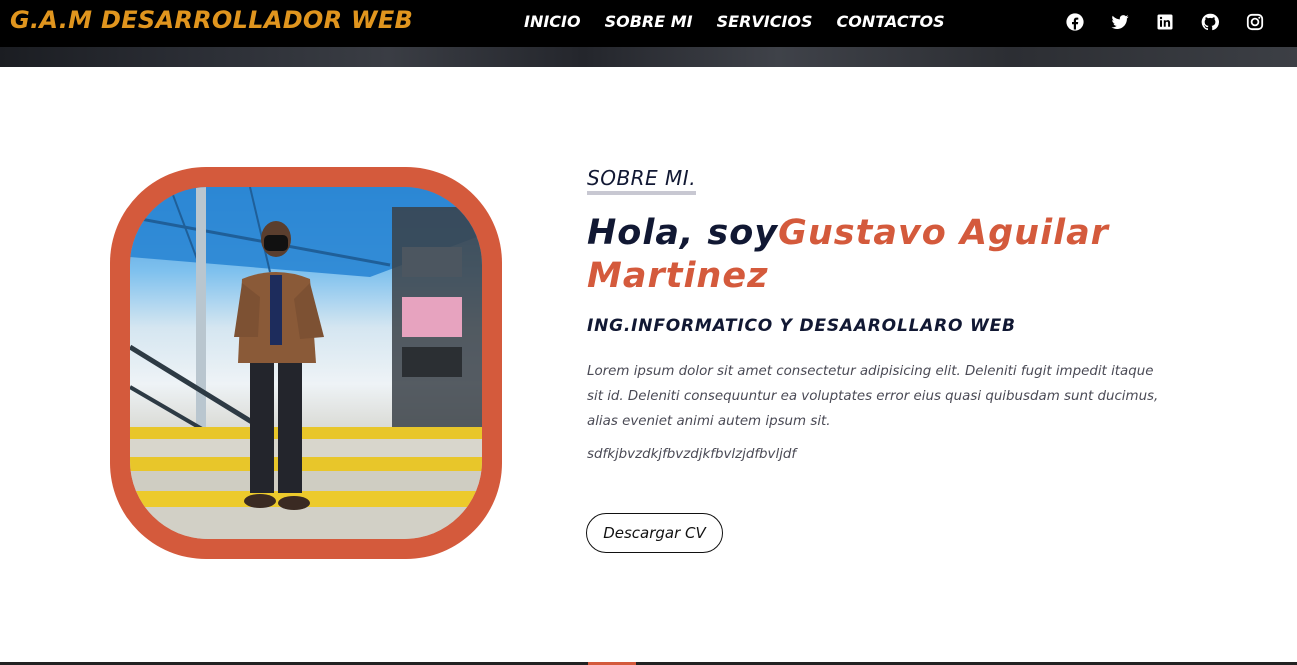 This screenshot has width=1297, height=665. Describe the element at coordinates (867, 255) in the screenshot. I see `headline: Hola, soyGustavo Aguilar Martinez` at that location.